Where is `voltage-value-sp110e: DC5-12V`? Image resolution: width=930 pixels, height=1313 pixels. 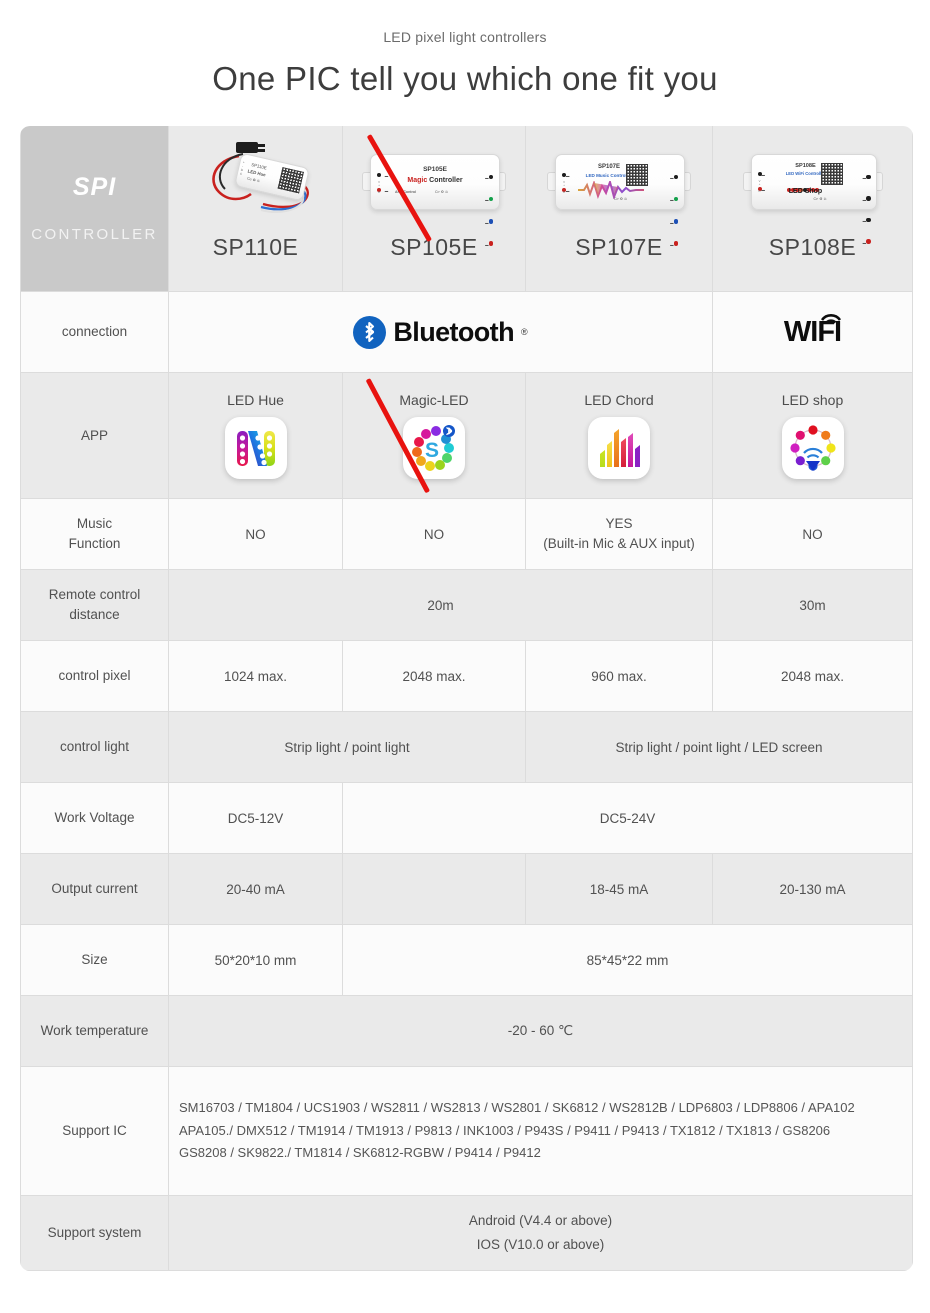
voltage-value-sp110e: DC5-12V is located at coordinates (255, 818).